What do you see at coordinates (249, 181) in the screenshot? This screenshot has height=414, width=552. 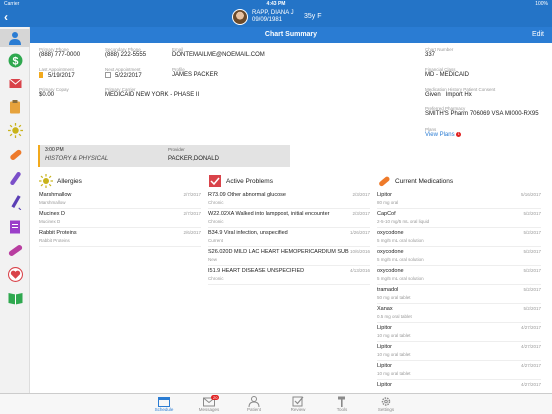 I see `problems-title: Active Problems` at bounding box center [249, 181].